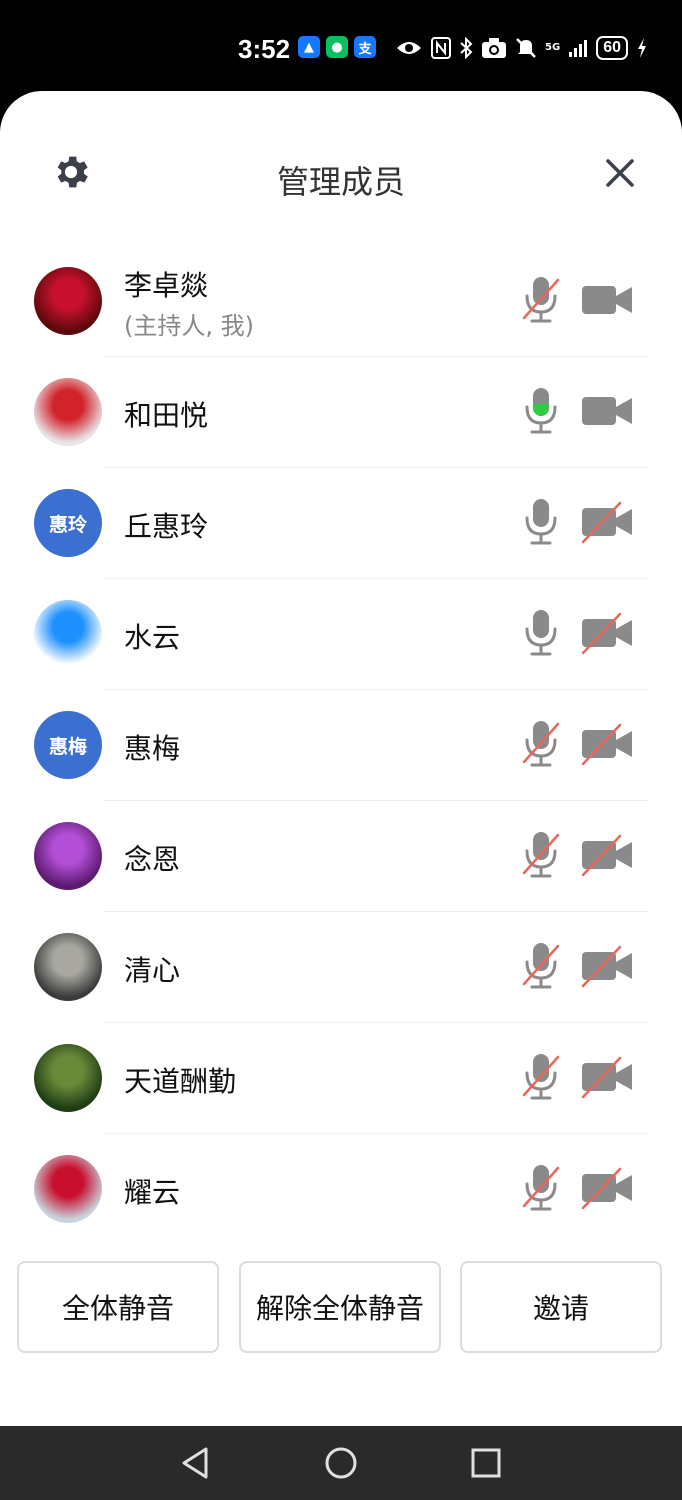 The height and width of the screenshot is (1500, 682). What do you see at coordinates (341, 1078) in the screenshot?
I see `member-row: 天道酬勤` at bounding box center [341, 1078].